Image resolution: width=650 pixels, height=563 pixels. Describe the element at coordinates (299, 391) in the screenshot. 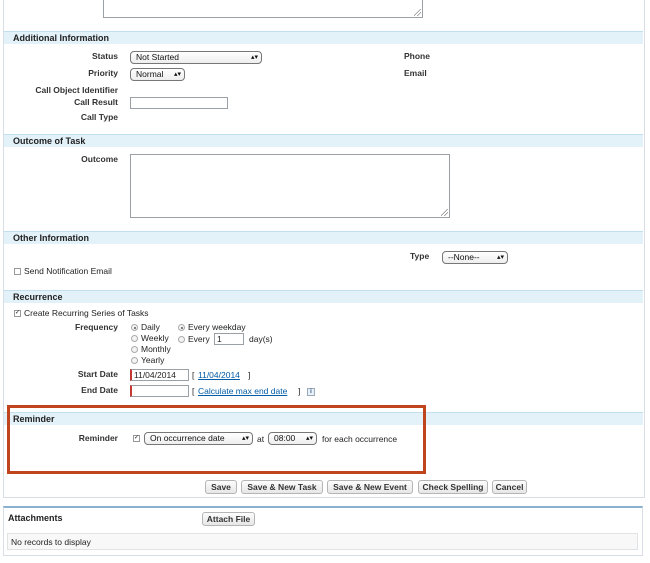

I see `calc-bracket-close: ]` at that location.